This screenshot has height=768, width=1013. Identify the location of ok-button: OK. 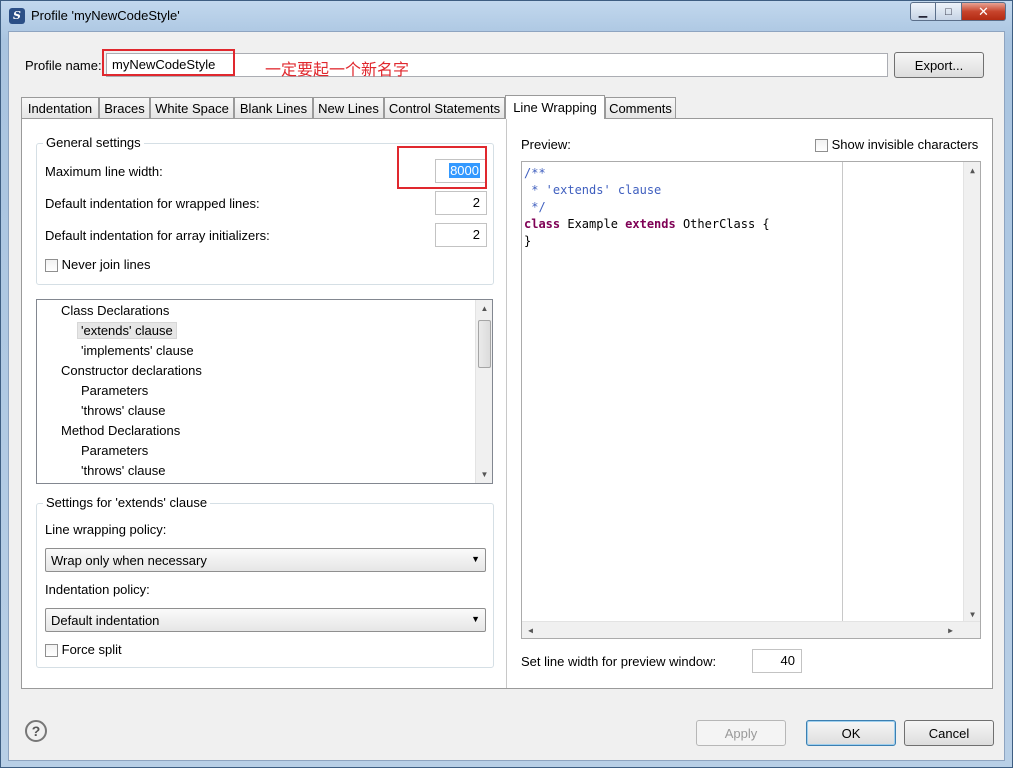
(851, 733).